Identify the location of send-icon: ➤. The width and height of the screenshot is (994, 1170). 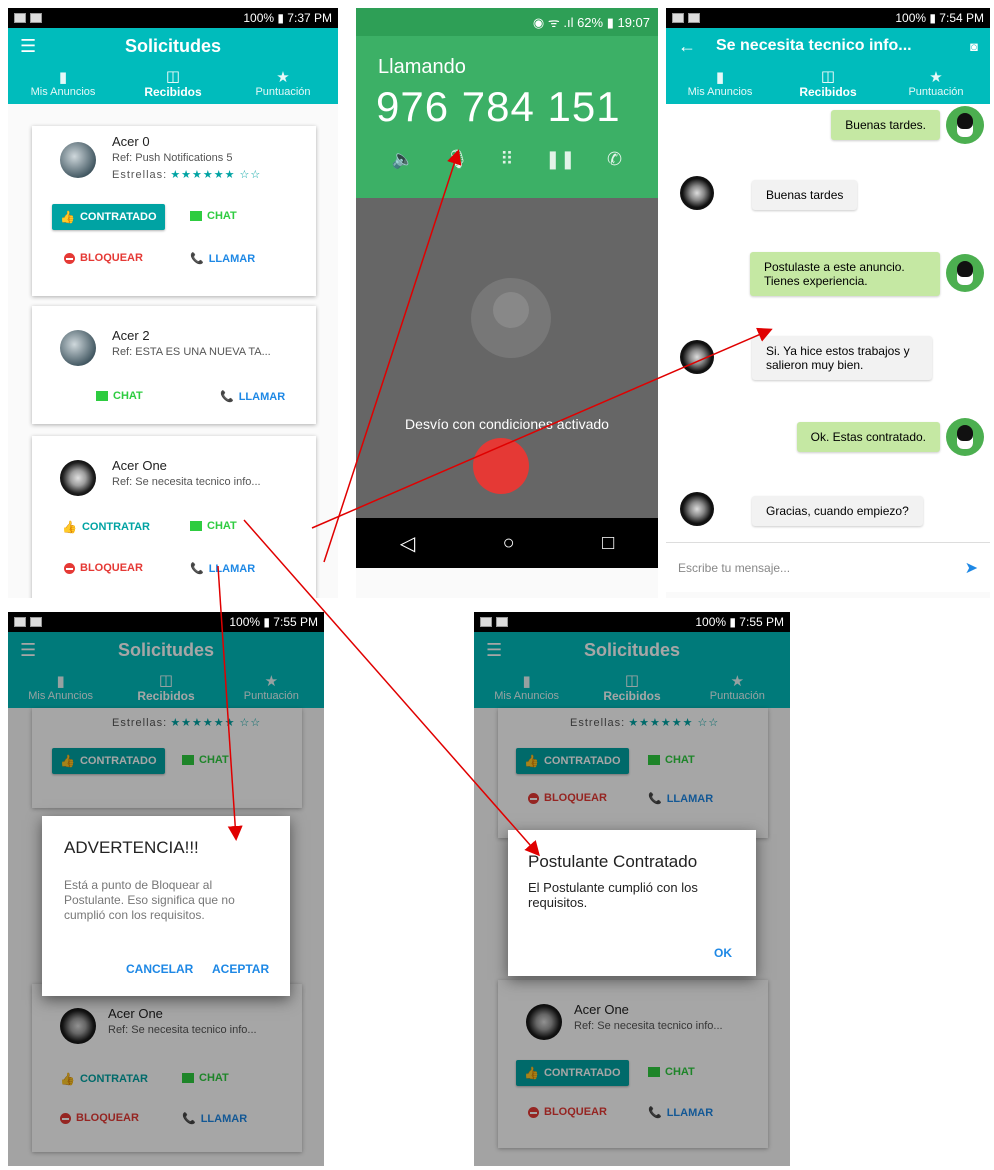
(971, 568).